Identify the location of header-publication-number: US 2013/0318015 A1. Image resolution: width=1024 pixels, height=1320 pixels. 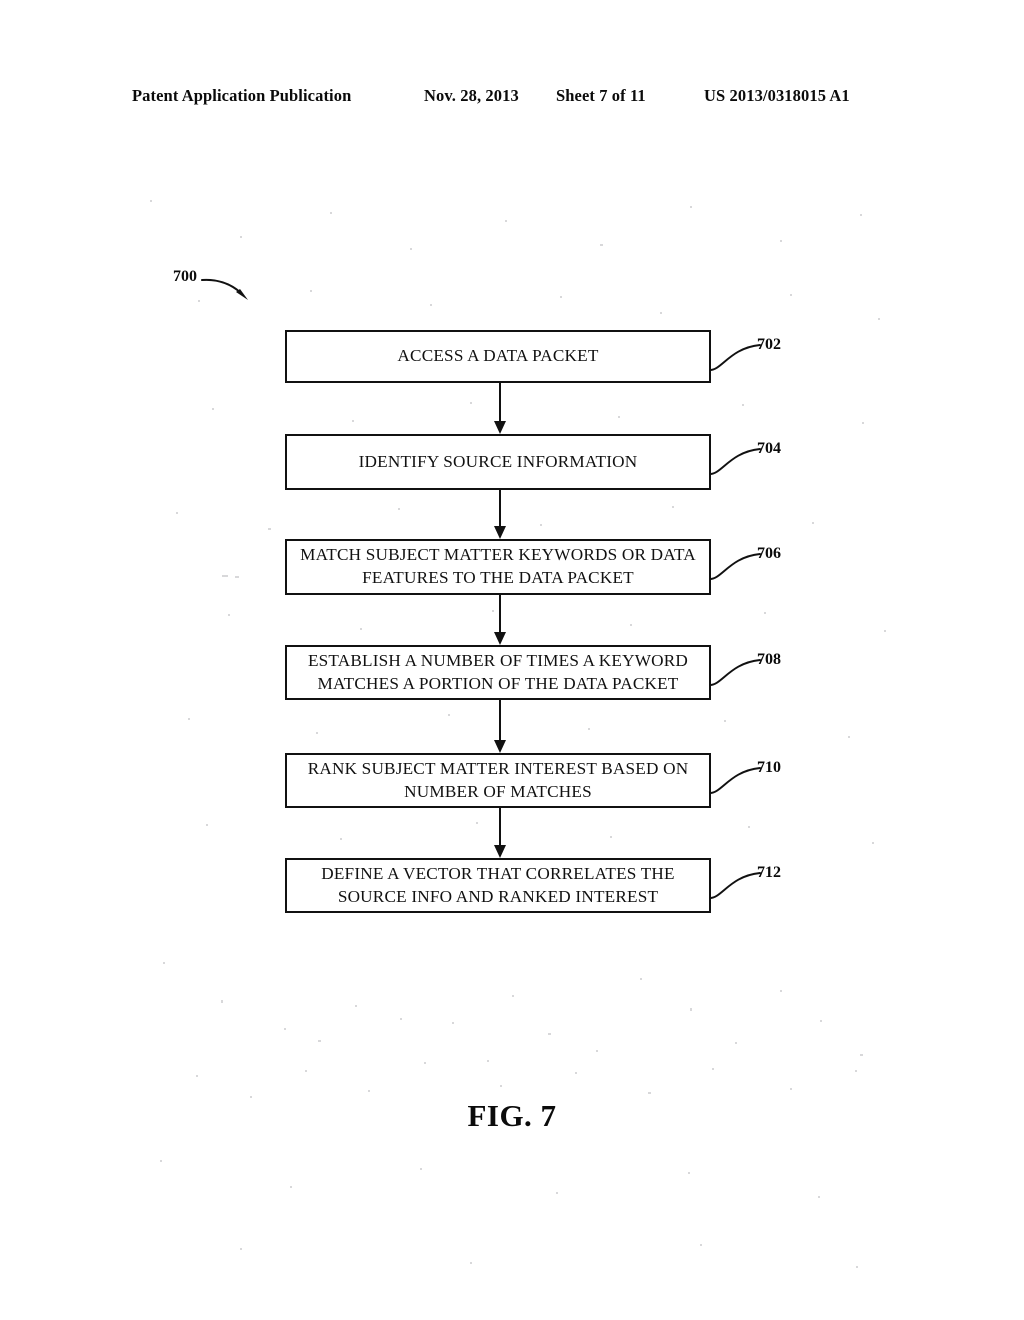
(777, 95).